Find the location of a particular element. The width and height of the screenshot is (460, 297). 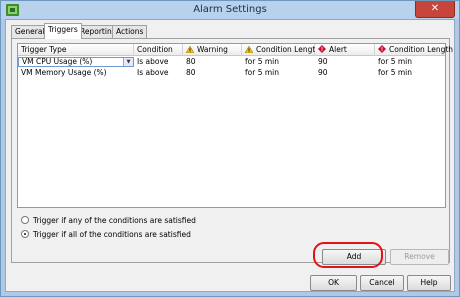

close-button: ✕ is located at coordinates (435, 9).